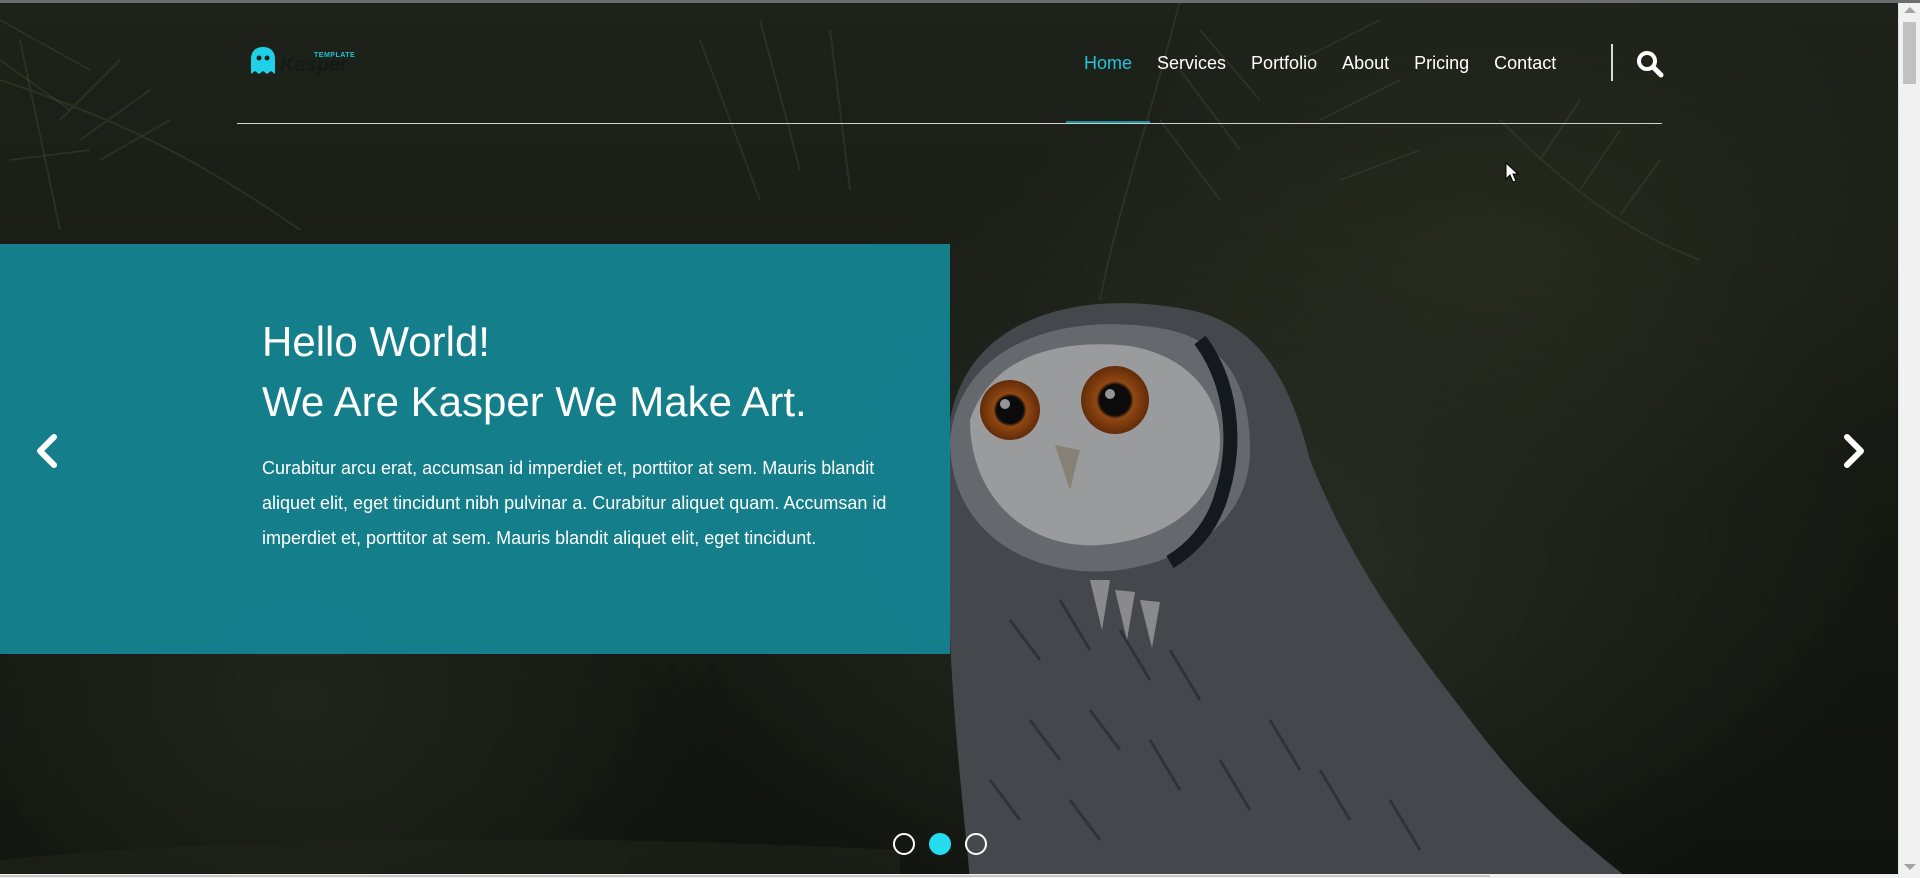  What do you see at coordinates (1108, 87) in the screenshot?
I see `nav-home: Home` at bounding box center [1108, 87].